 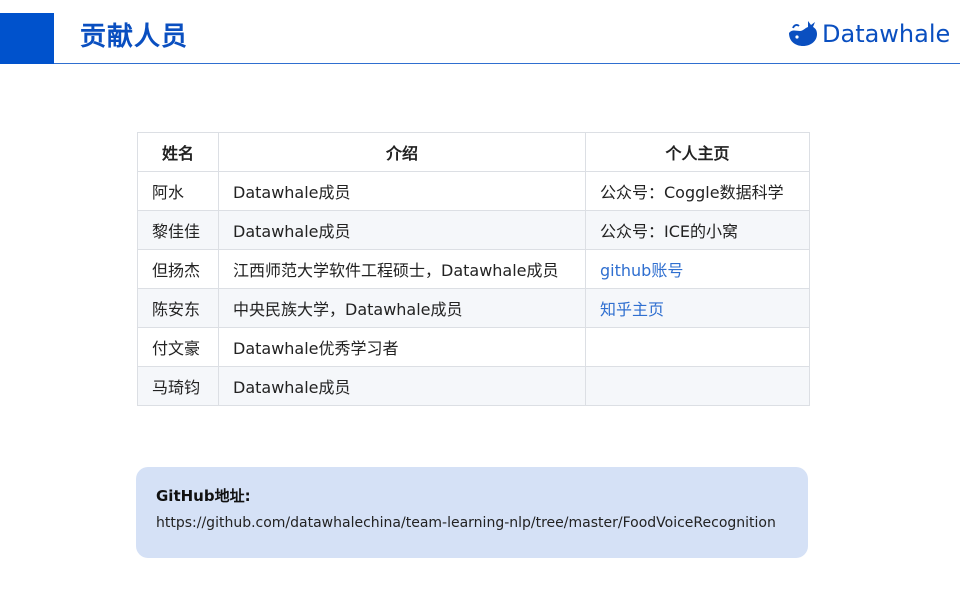 I want to click on slide-header: 贡献人员 Datawhale, so click(x=480, y=32).